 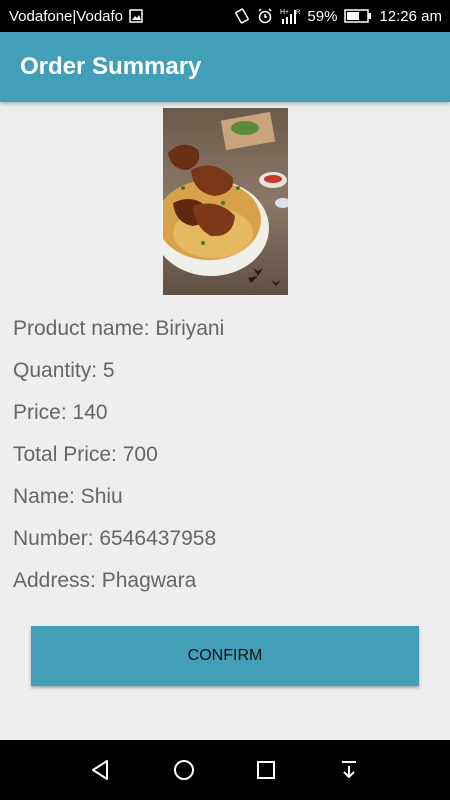 I want to click on confirm-button: CONFIRM, so click(x=225, y=656).